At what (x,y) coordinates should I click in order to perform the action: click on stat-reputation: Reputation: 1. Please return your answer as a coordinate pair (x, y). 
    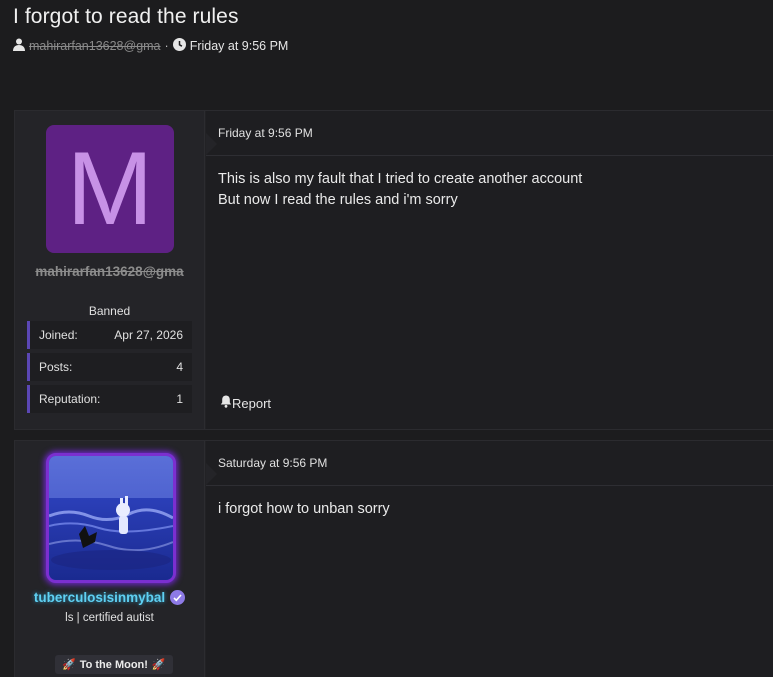
    Looking at the image, I should click on (109, 399).